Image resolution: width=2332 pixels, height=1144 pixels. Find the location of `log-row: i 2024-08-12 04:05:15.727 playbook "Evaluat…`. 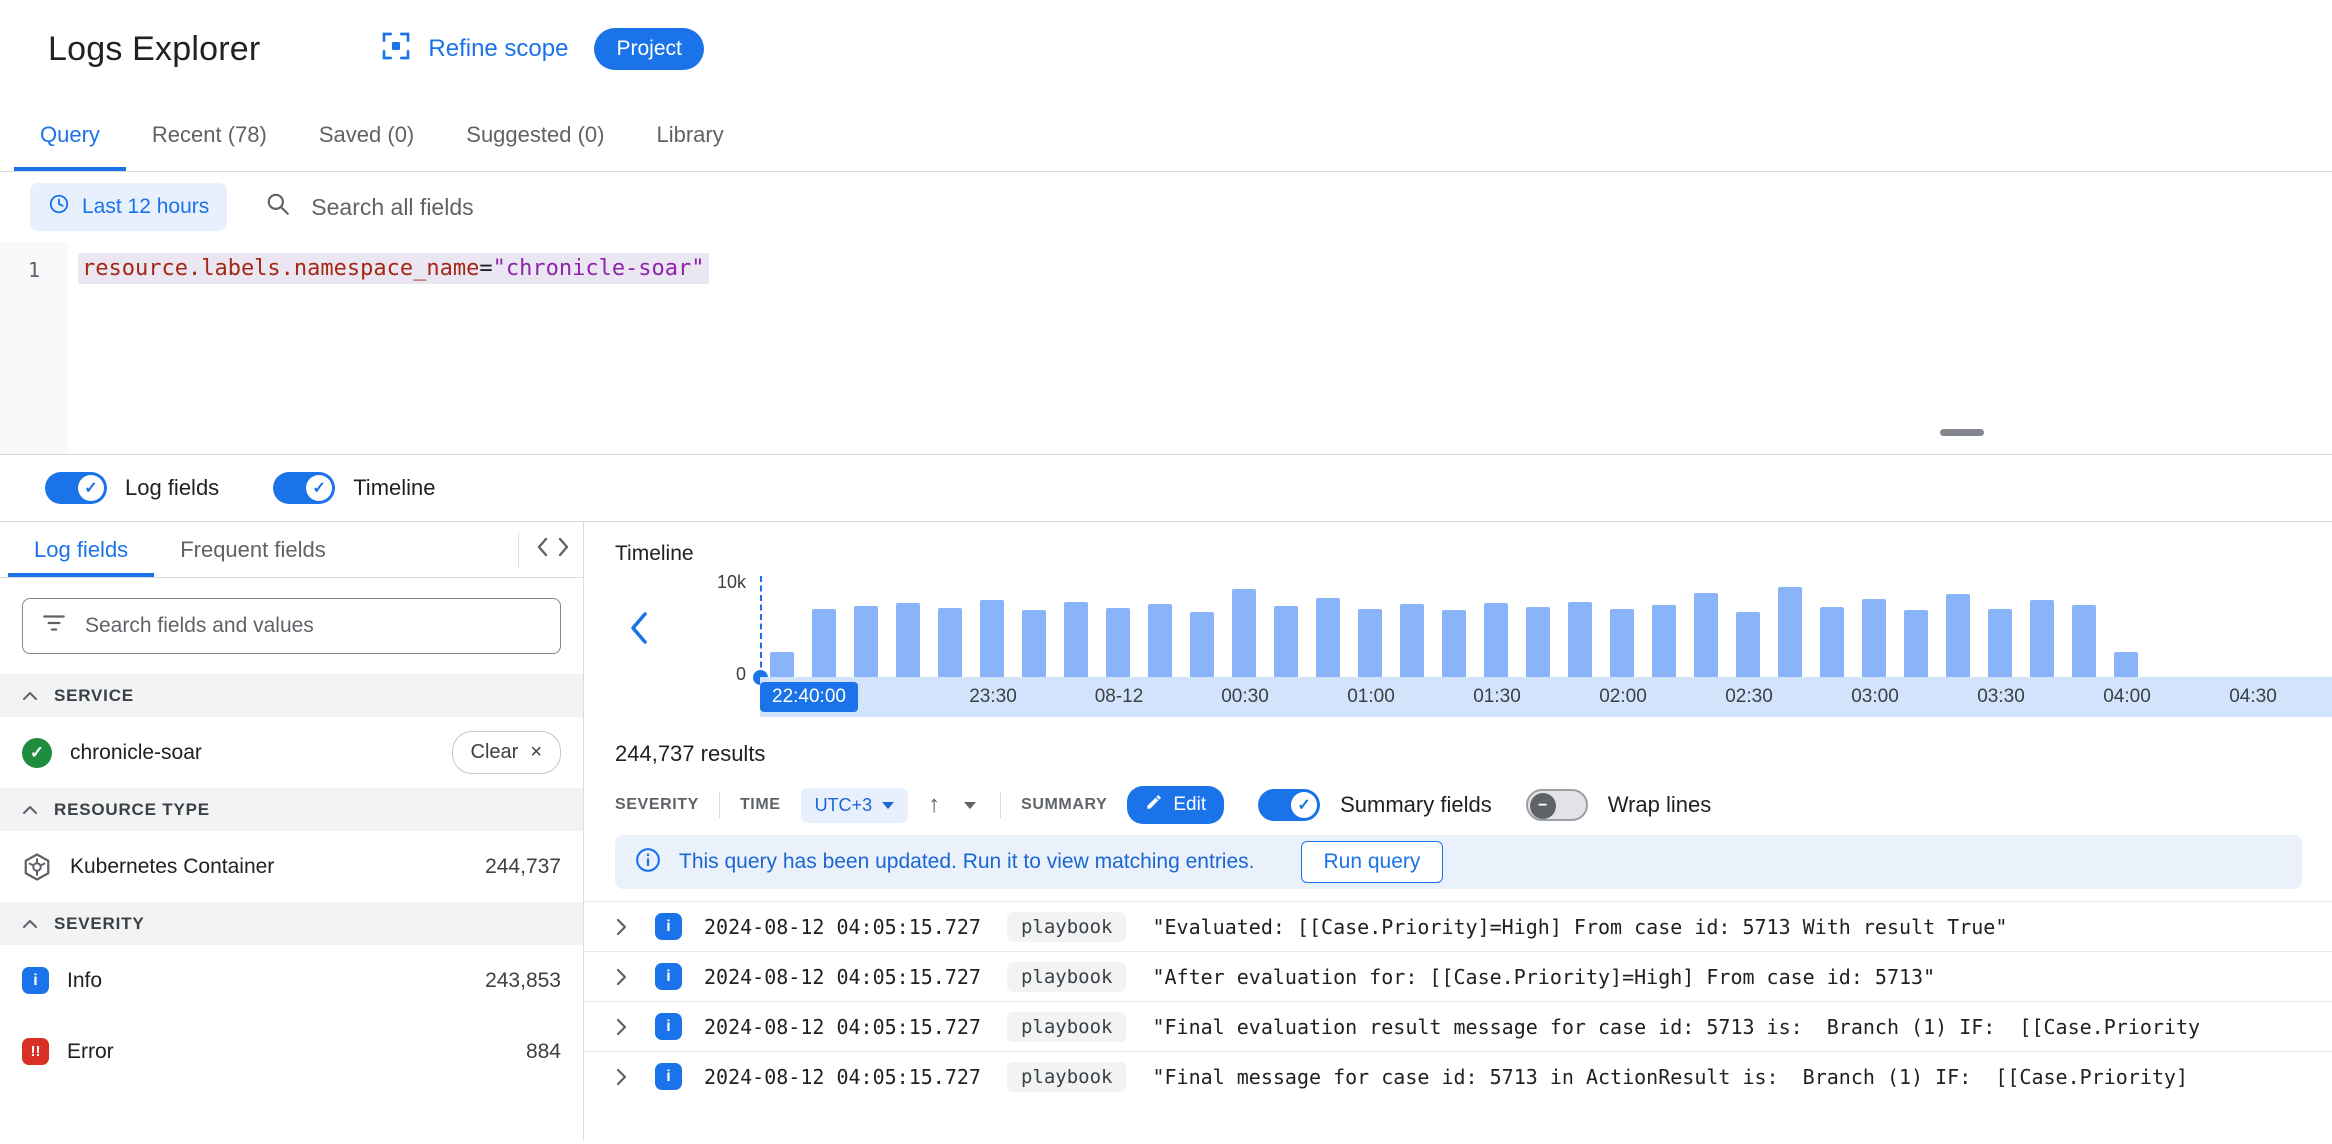

log-row: i 2024-08-12 04:05:15.727 playbook "Evaluat… is located at coordinates (1458, 926).